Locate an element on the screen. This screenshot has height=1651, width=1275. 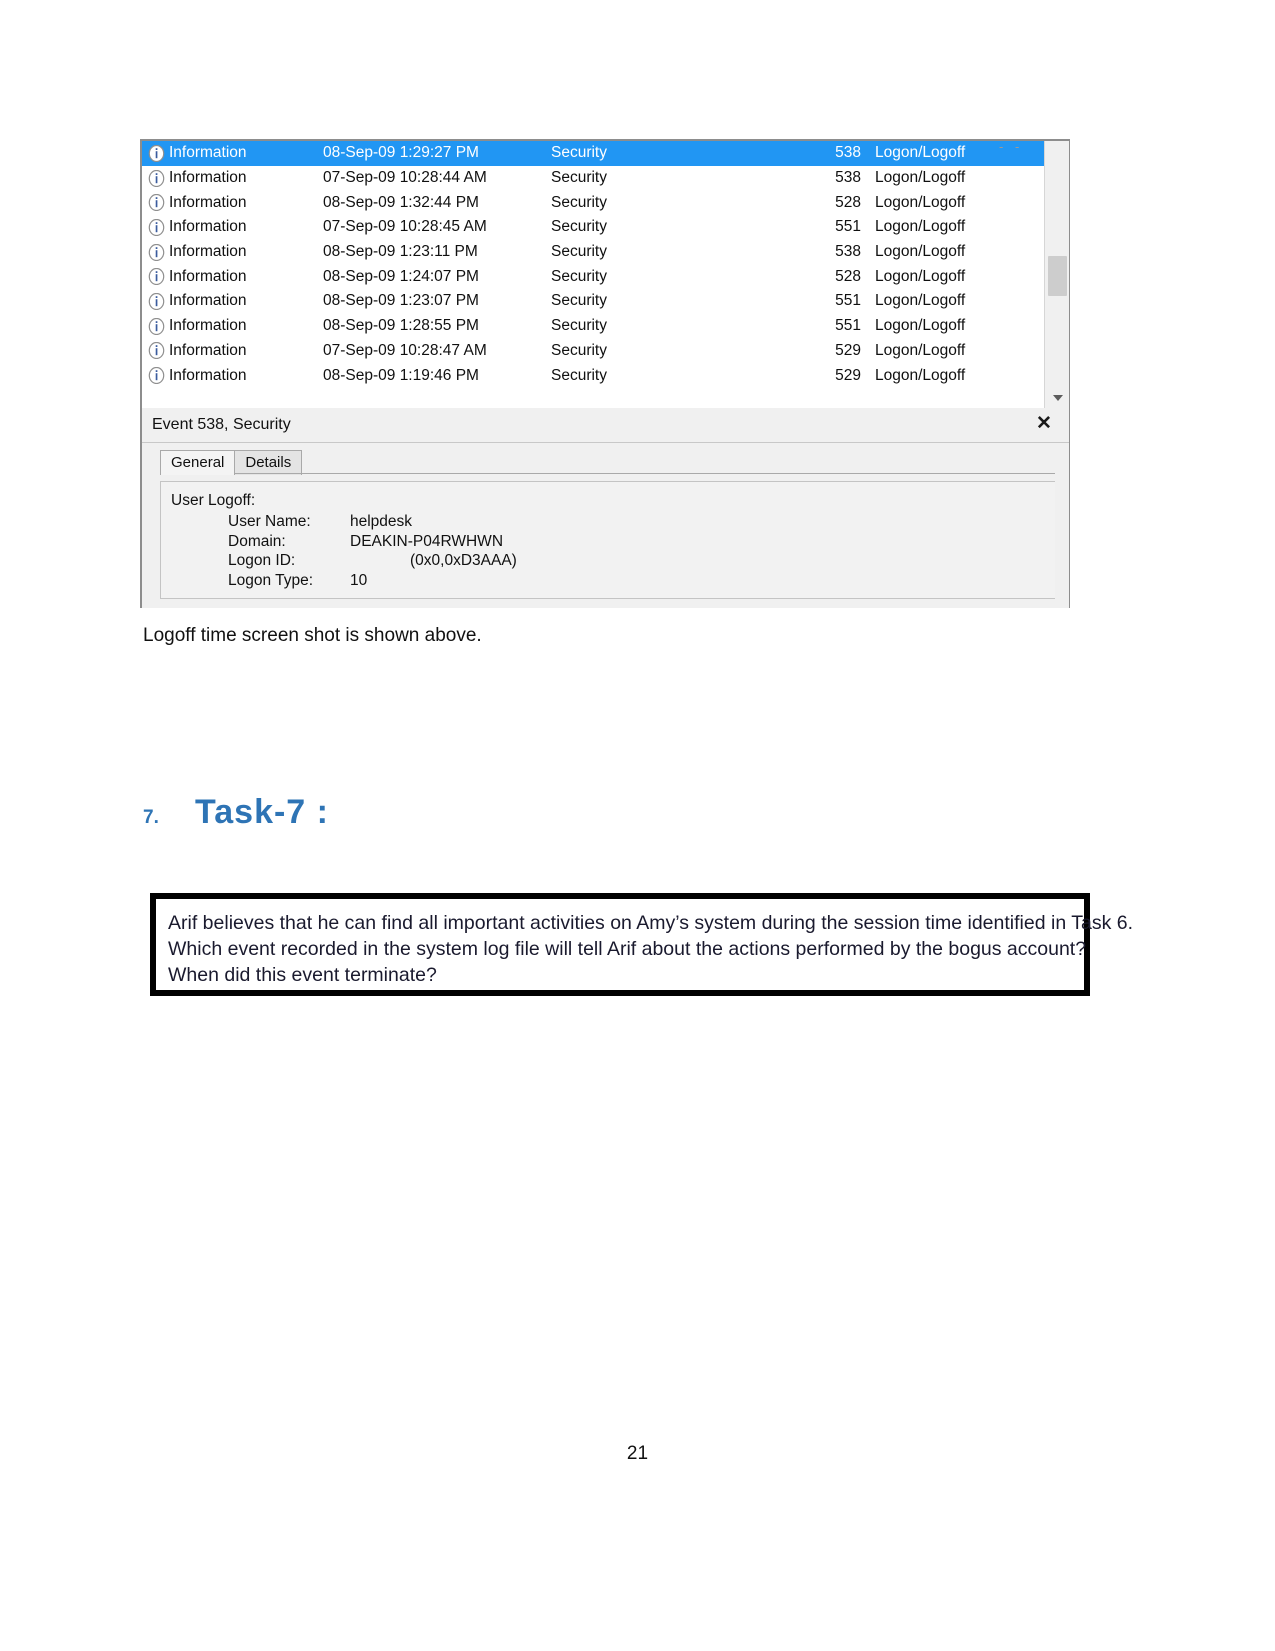
cell-date-time: 08-Sep-09 1:19:46 PM is located at coordinates (401, 375).